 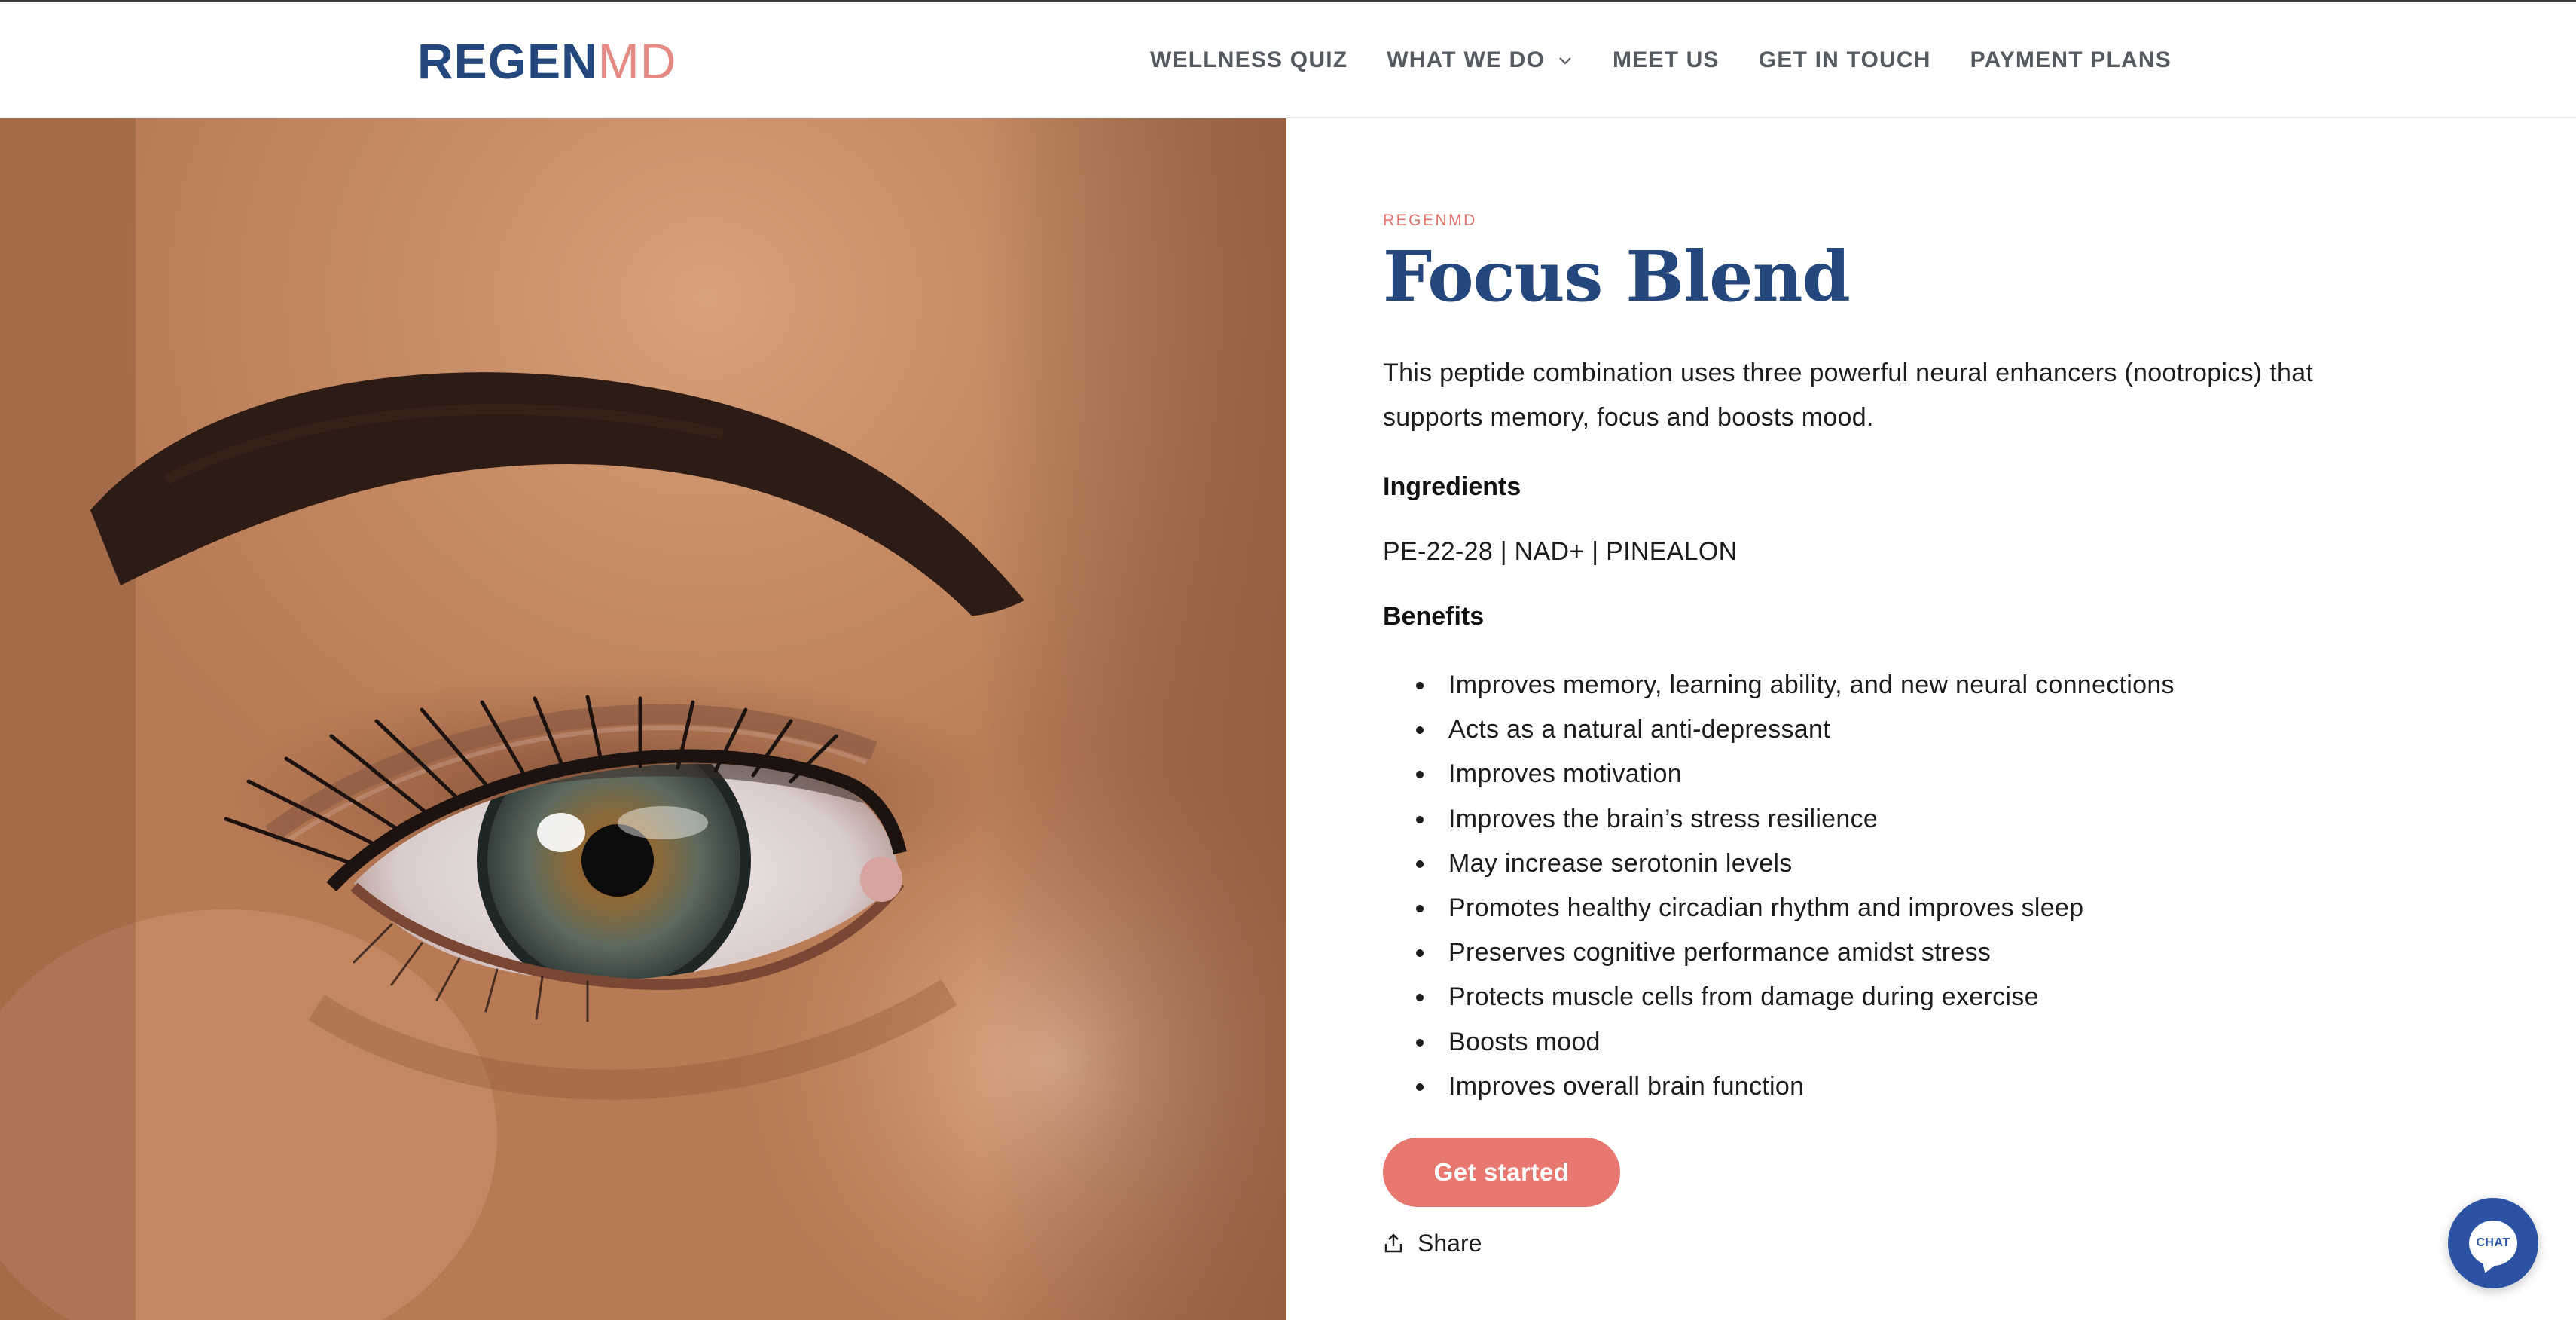 I want to click on nav-meet-us-label: MEET US, so click(x=1666, y=60).